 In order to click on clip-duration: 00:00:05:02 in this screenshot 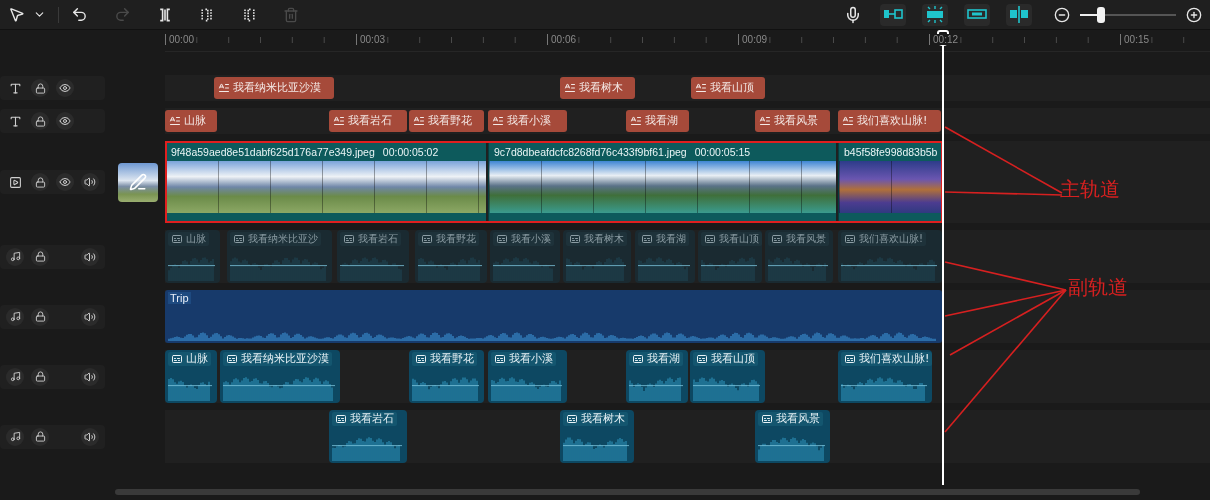, I will do `click(410, 151)`.